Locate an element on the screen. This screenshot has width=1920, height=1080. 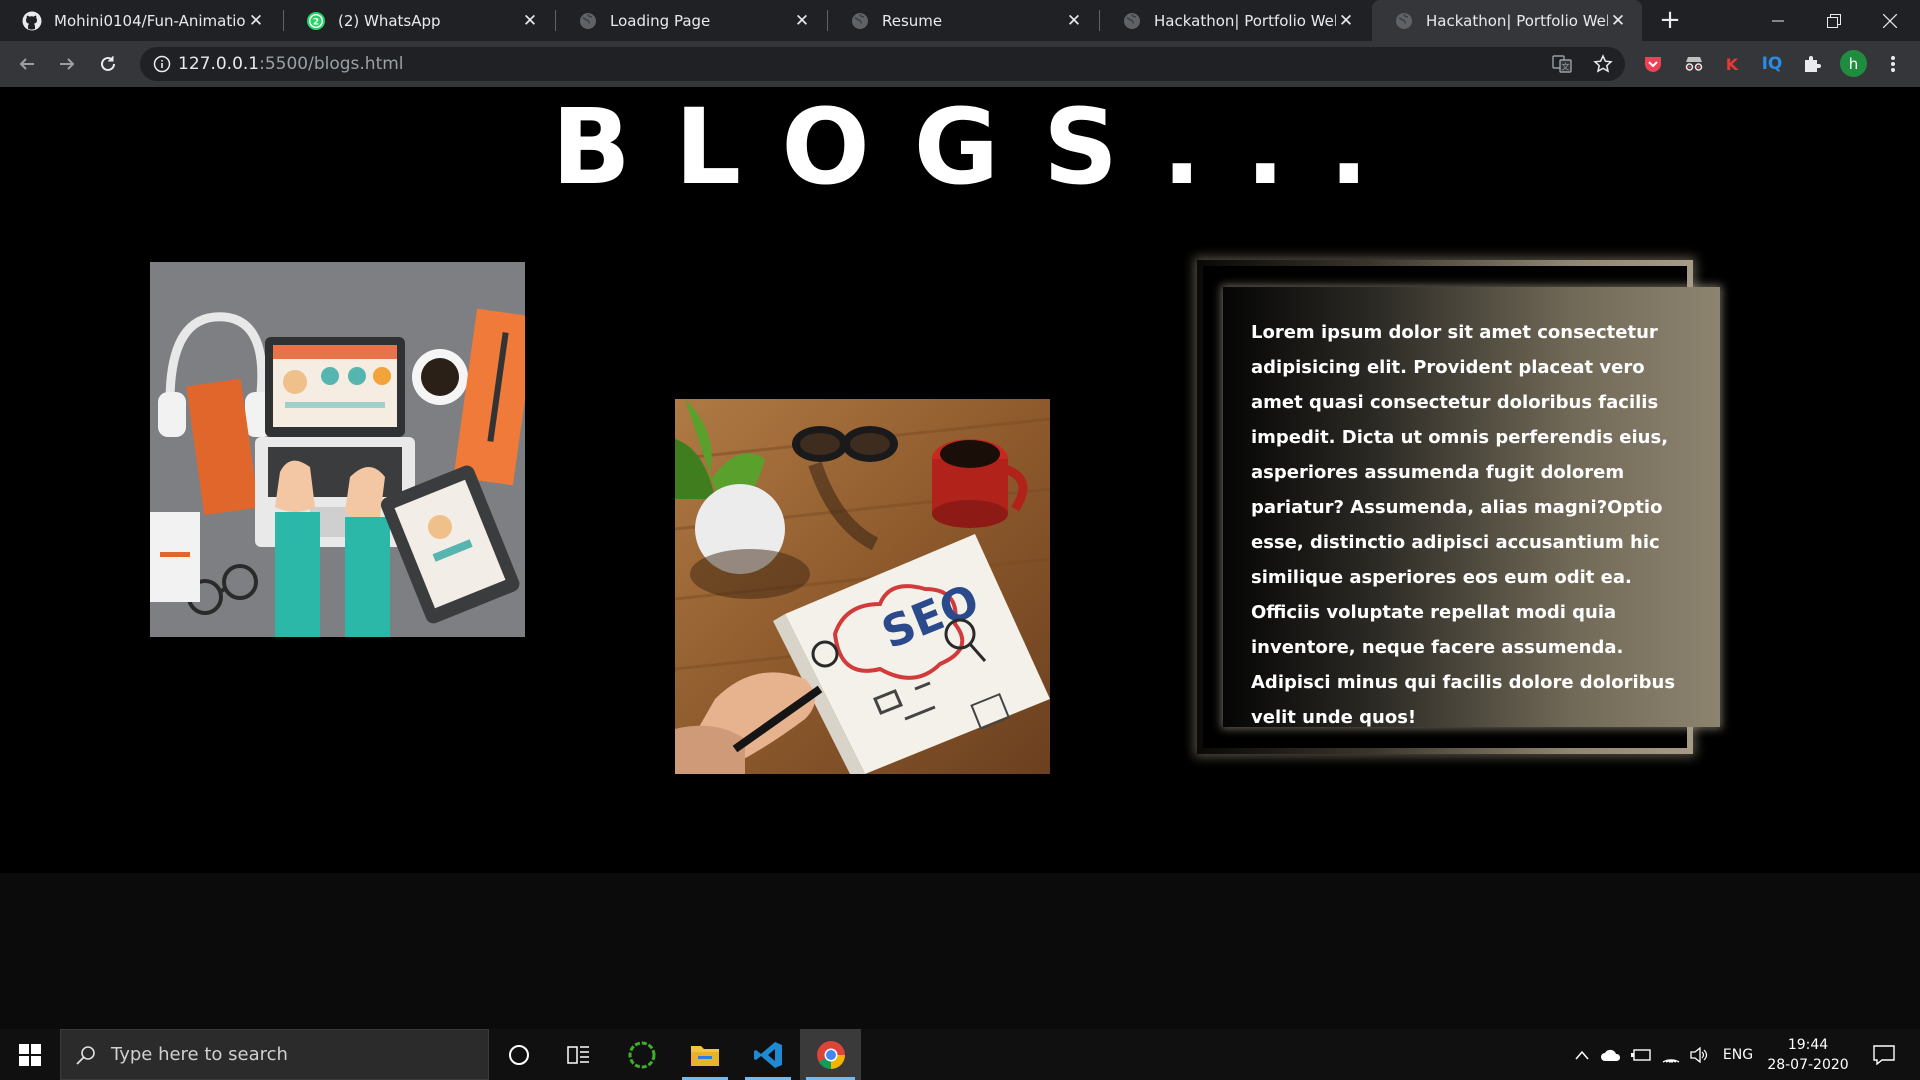
svg-text: 2 is located at coordinates (316, 22).